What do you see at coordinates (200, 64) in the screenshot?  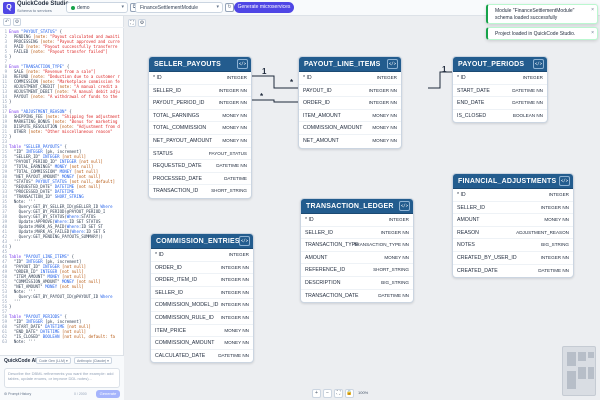 I see `entity-header: SELLER_PAYOUTS </>` at bounding box center [200, 64].